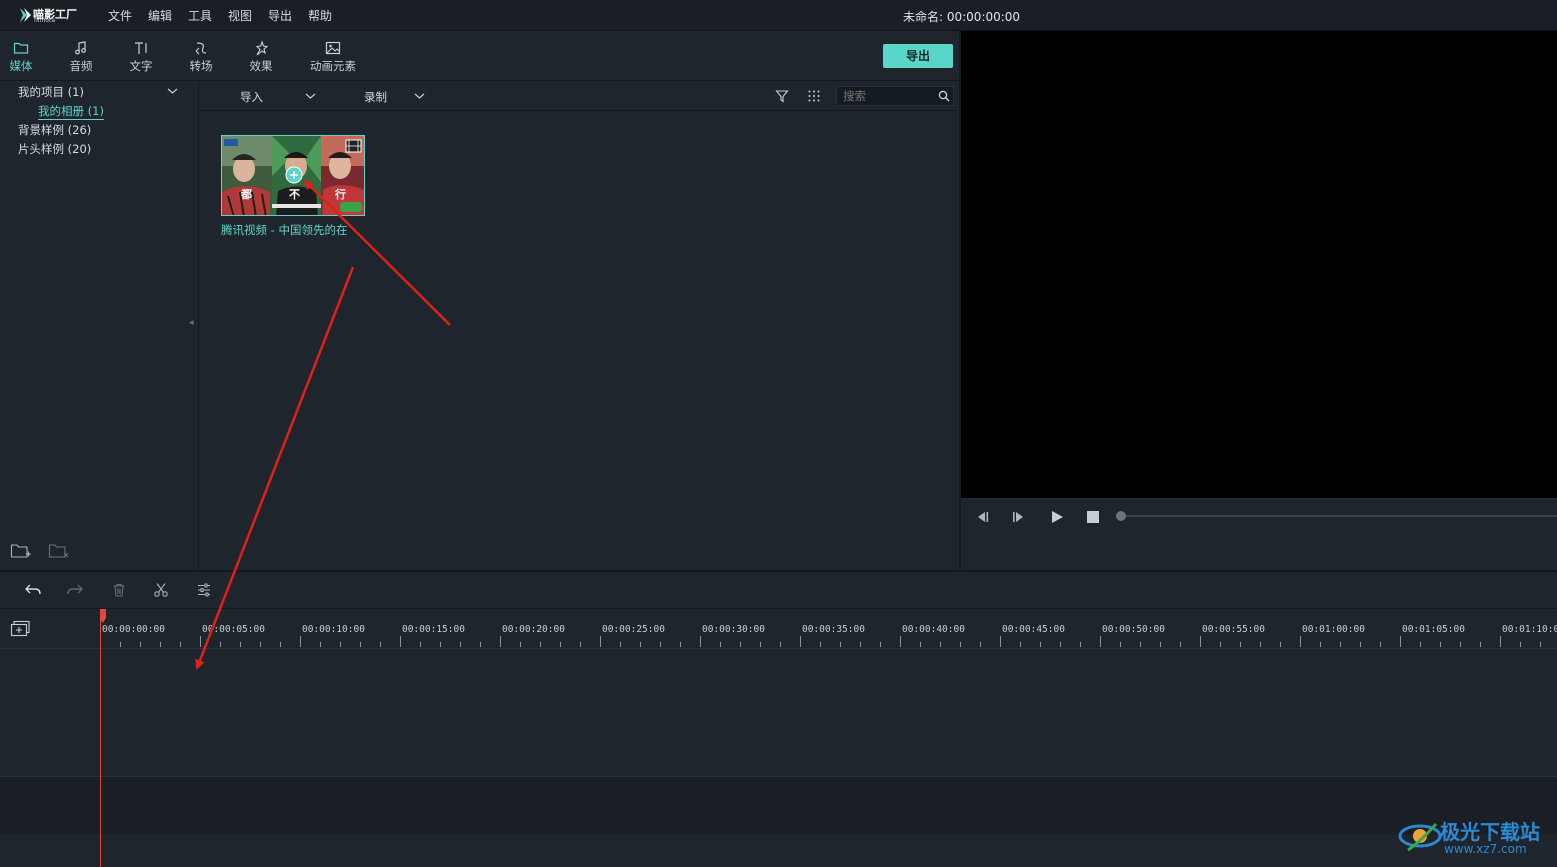 The height and width of the screenshot is (867, 1557). What do you see at coordinates (100, 739) in the screenshot?
I see `playhead` at bounding box center [100, 739].